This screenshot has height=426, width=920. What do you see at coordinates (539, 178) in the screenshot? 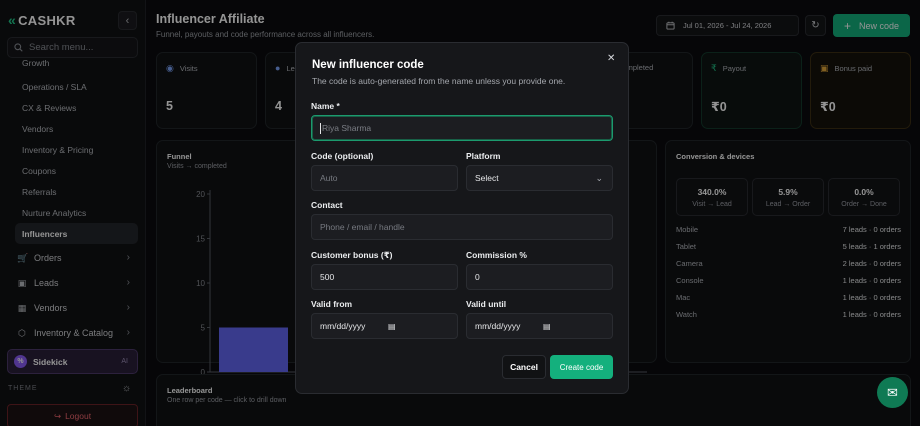
I see `platform-select: Select ⌄` at bounding box center [539, 178].